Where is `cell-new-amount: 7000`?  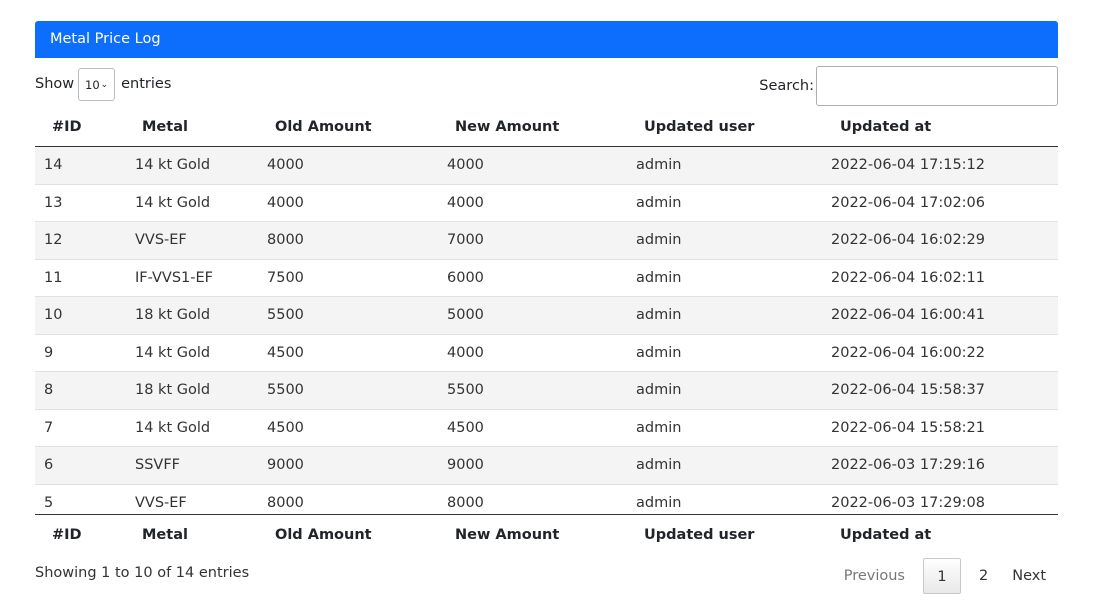
cell-new-amount: 7000 is located at coordinates (541, 240).